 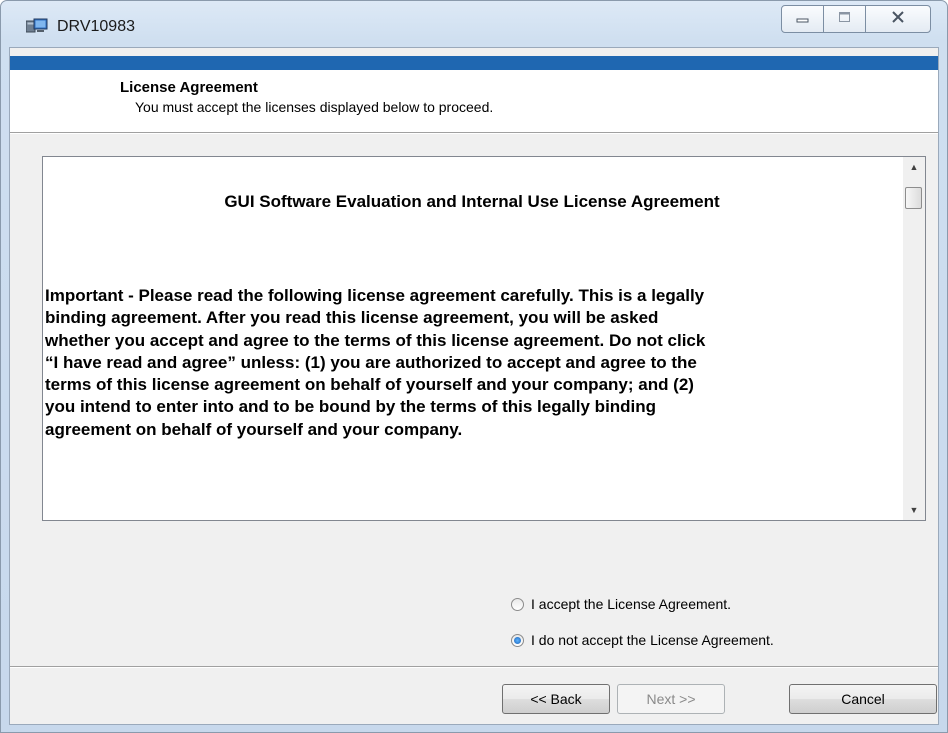 What do you see at coordinates (517, 640) in the screenshot?
I see `decline-radio` at bounding box center [517, 640].